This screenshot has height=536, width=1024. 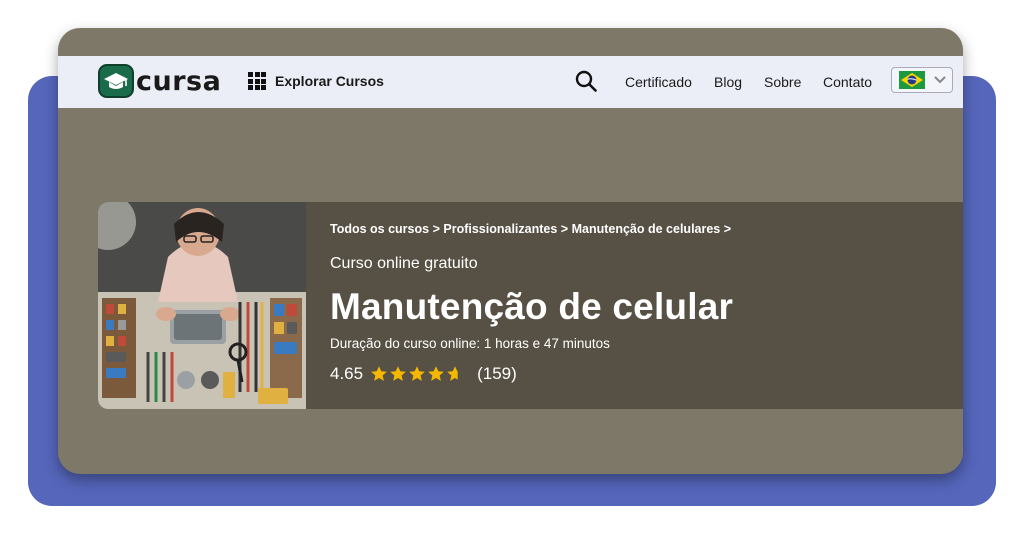 I want to click on breadcrumb-todos-os-cursos: Todos os cursos, so click(x=379, y=229).